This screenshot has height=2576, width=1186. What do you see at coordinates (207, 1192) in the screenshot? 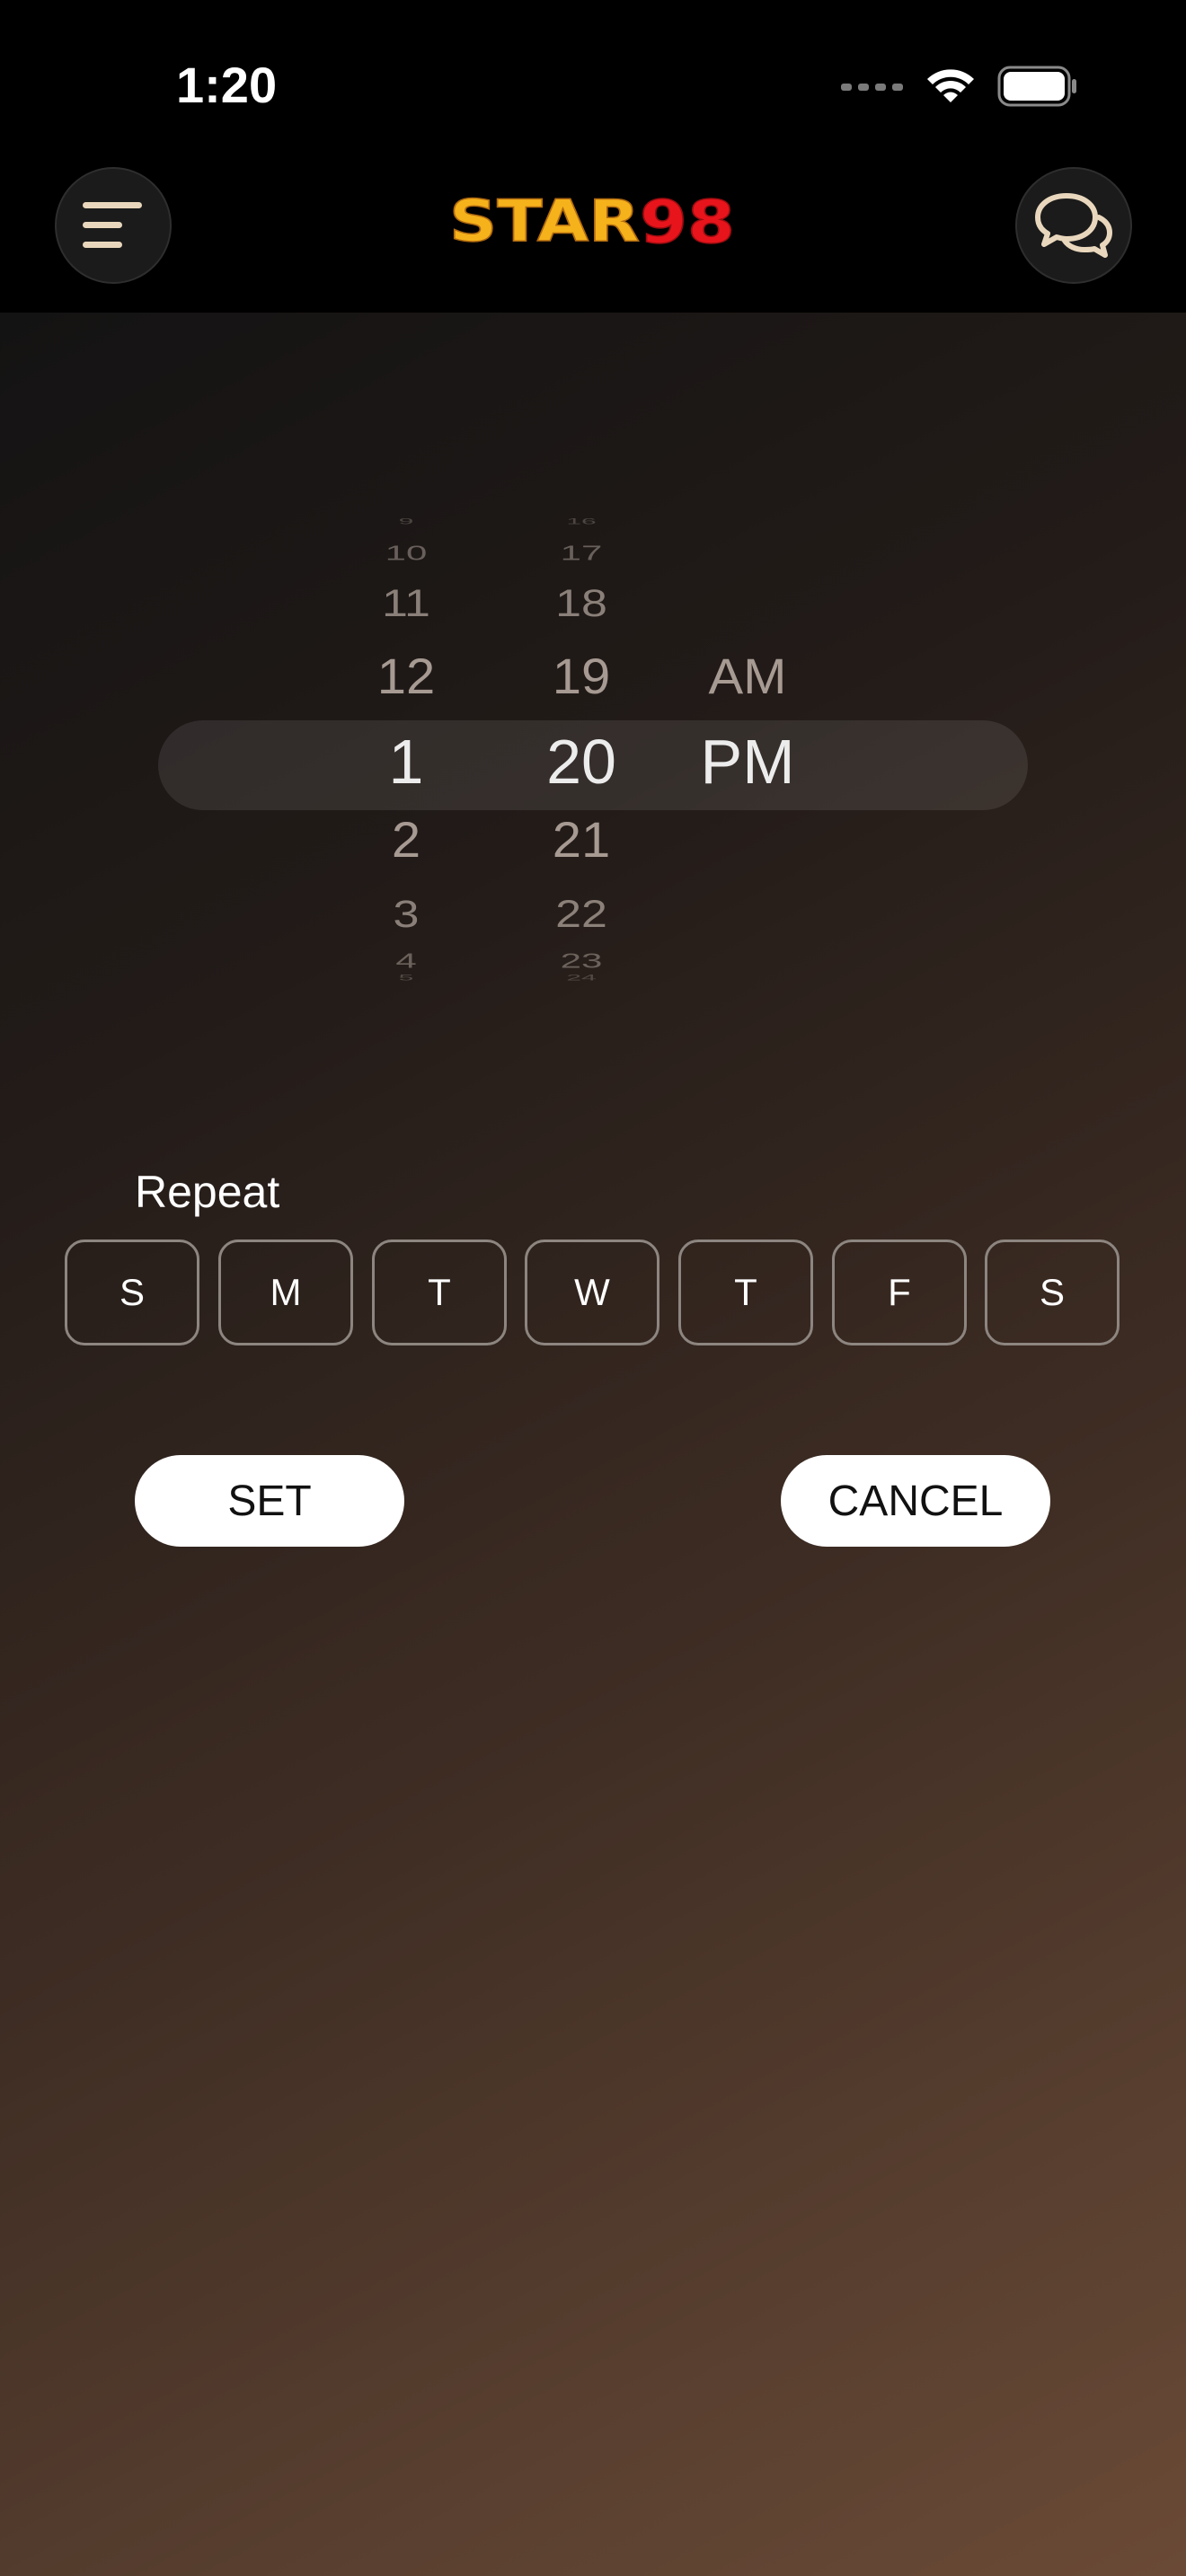
I see `repeat-label: Repeat` at bounding box center [207, 1192].